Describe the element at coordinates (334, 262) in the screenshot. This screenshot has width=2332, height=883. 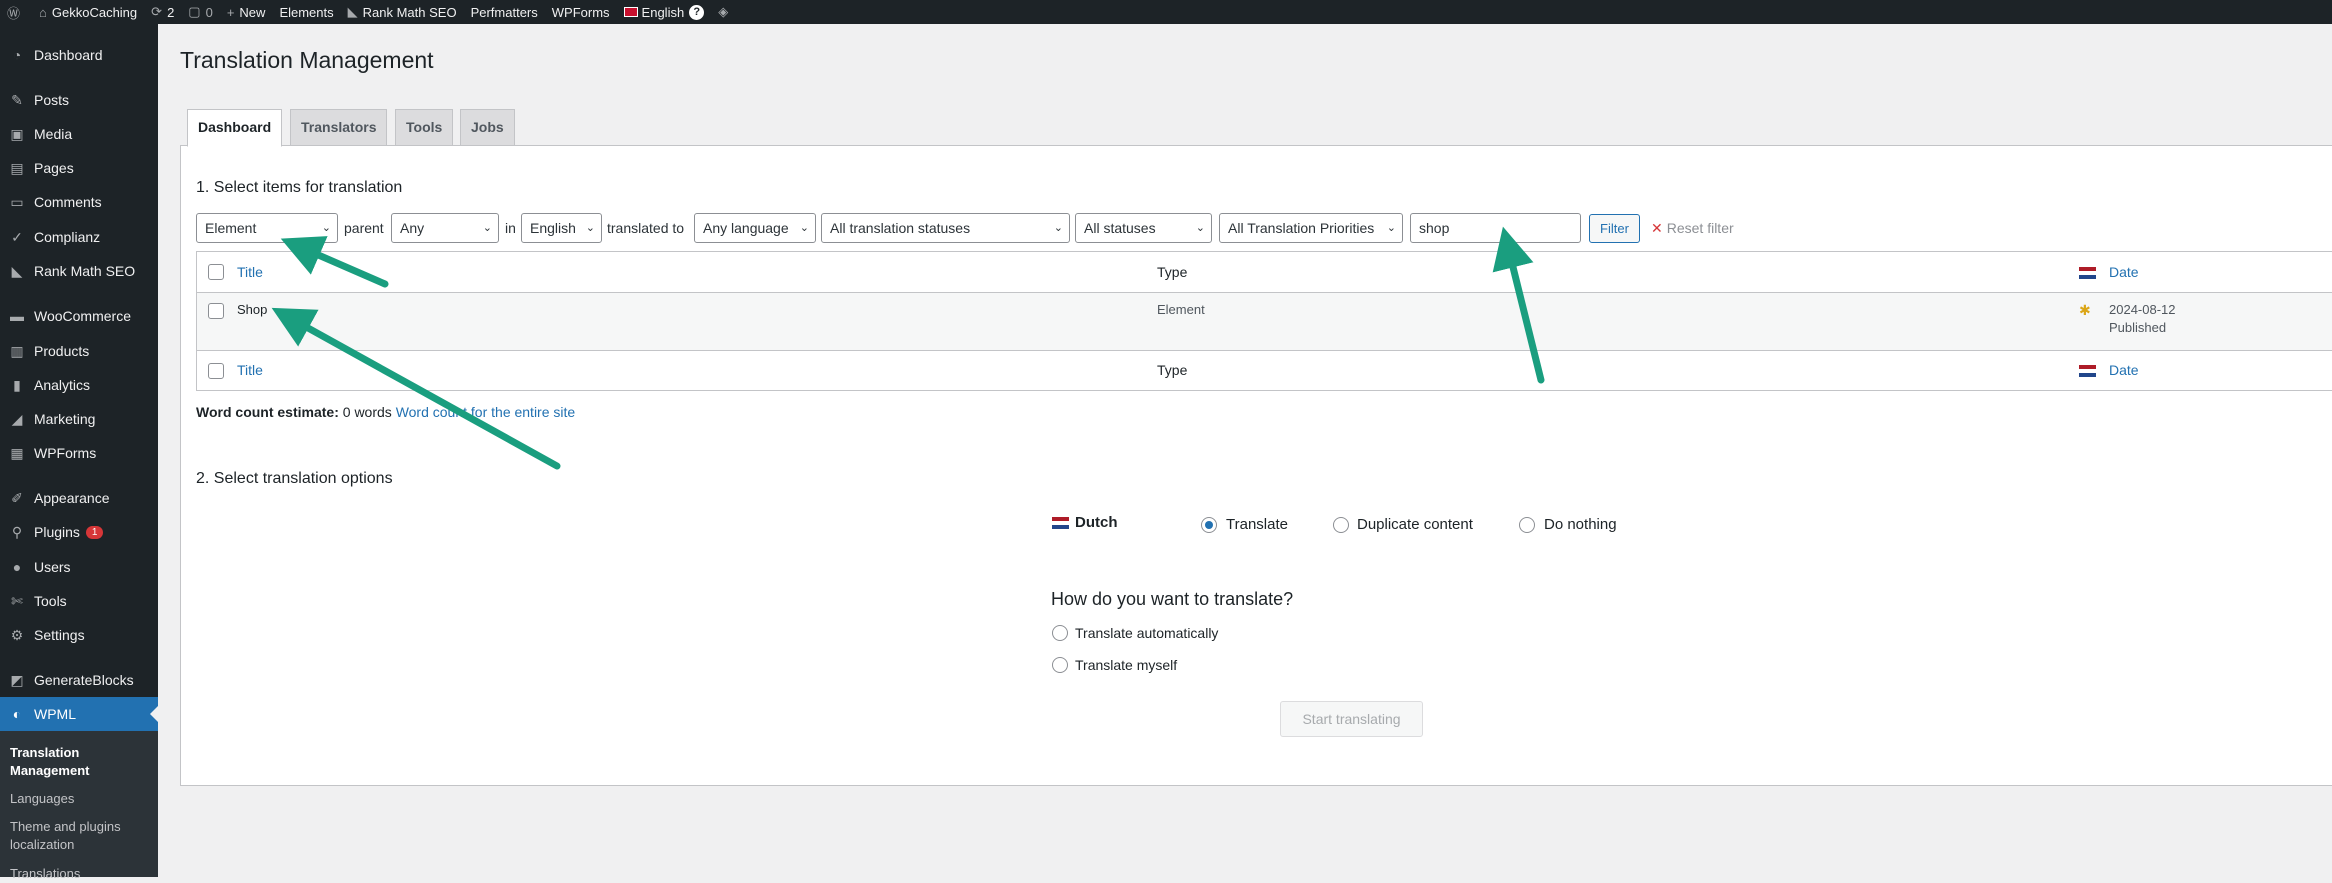
I see `arrow-to-type-select` at that location.